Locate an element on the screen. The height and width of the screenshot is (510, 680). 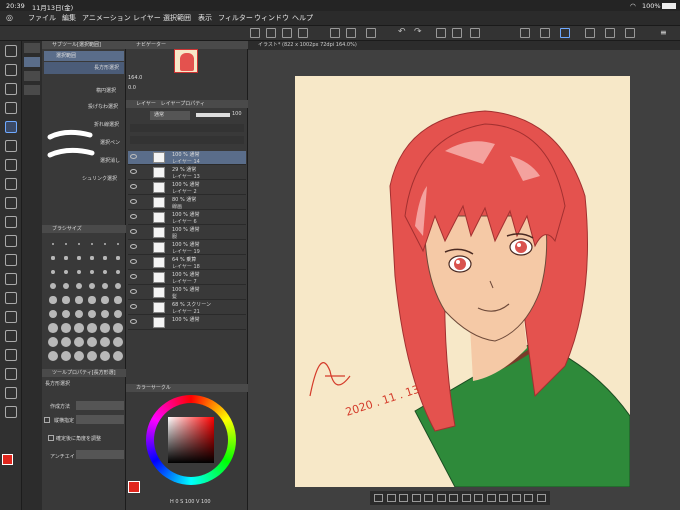
airbrush-icon is located at coordinates (11, 241).